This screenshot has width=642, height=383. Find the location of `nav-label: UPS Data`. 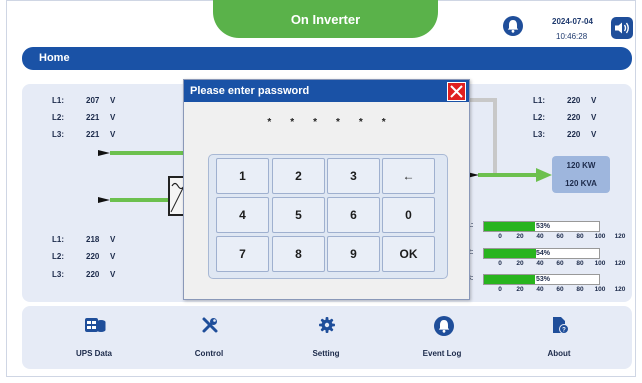

nav-label: UPS Data is located at coordinates (93, 353).